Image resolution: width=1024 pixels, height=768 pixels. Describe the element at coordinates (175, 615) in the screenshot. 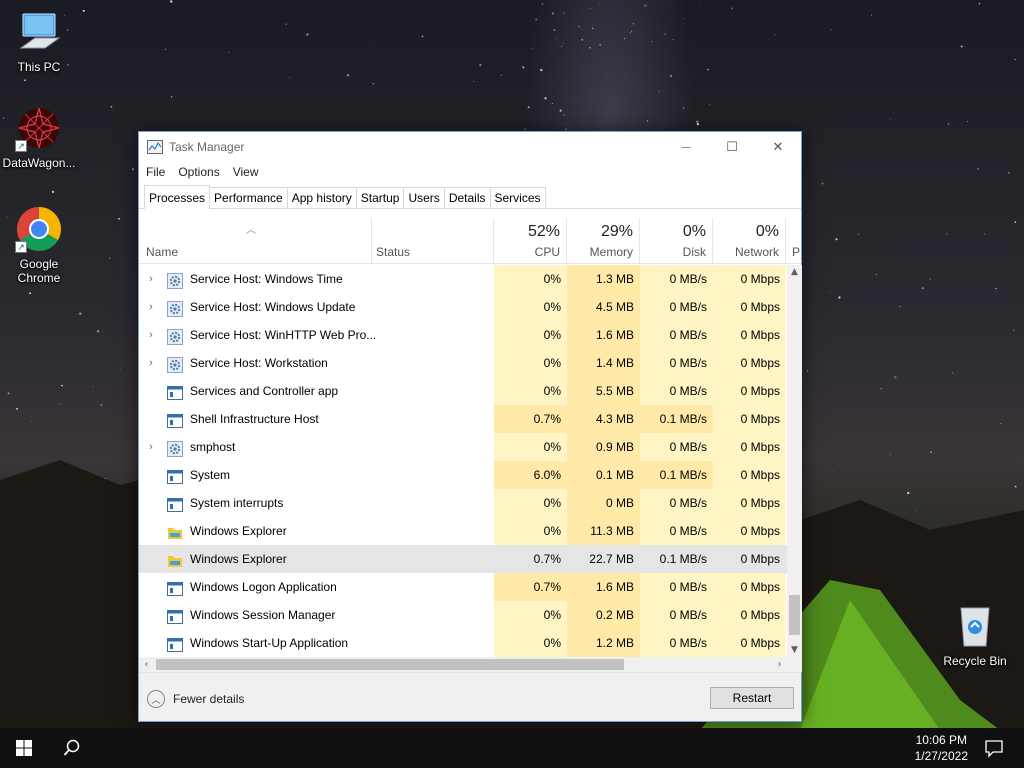

I see `app-window-icon` at that location.